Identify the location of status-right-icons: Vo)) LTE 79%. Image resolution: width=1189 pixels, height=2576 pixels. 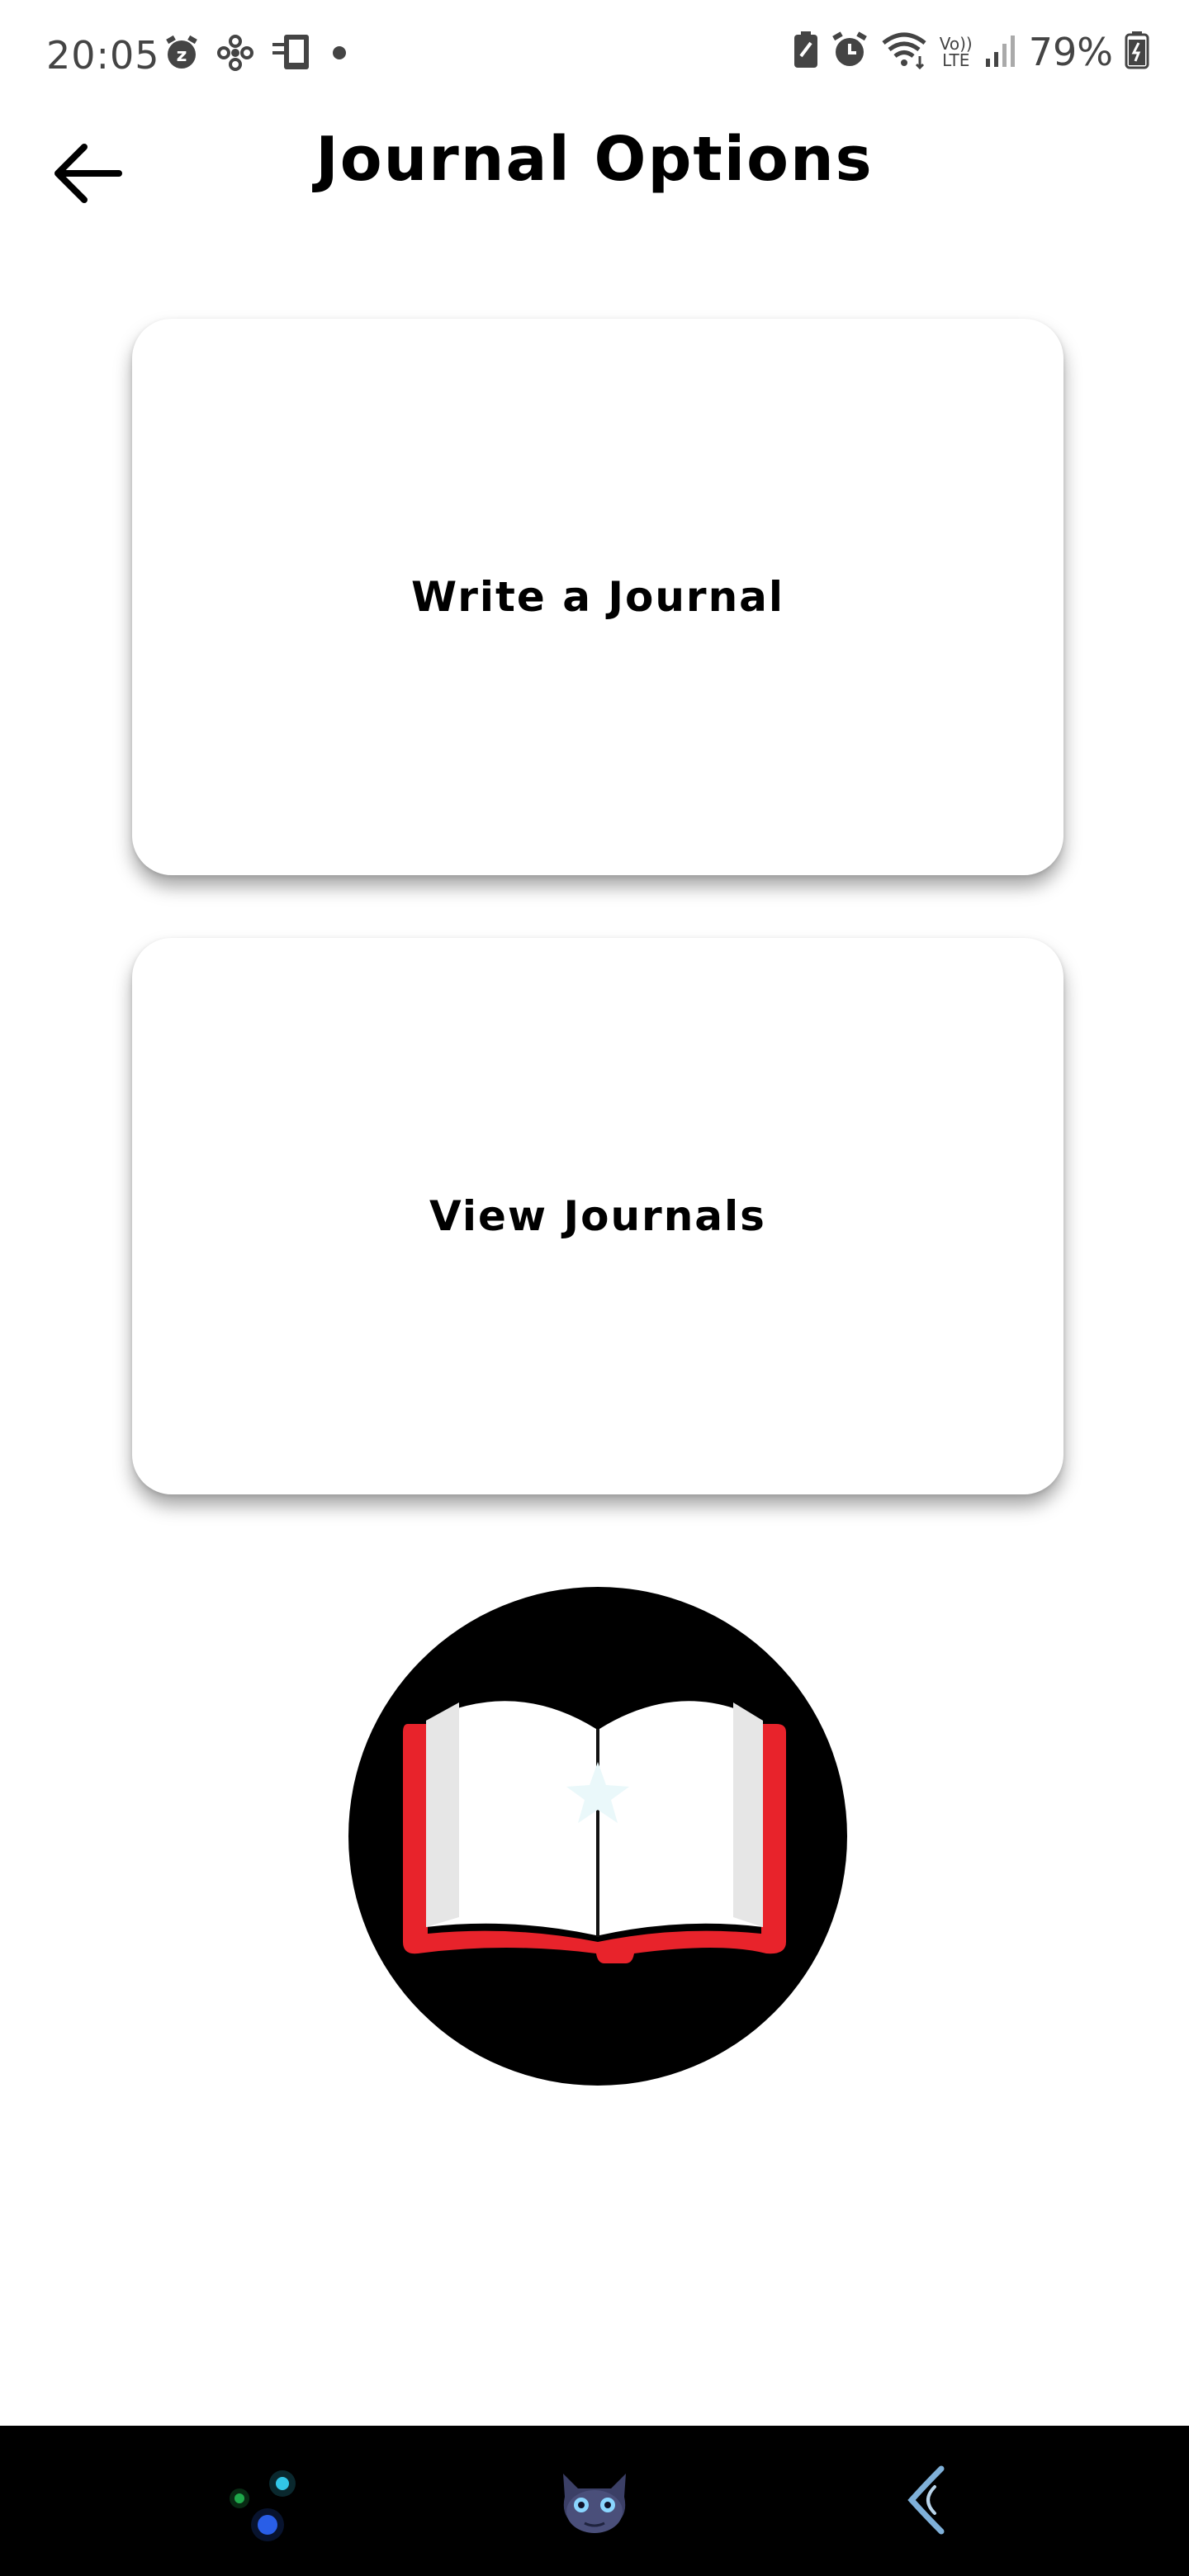
(971, 52).